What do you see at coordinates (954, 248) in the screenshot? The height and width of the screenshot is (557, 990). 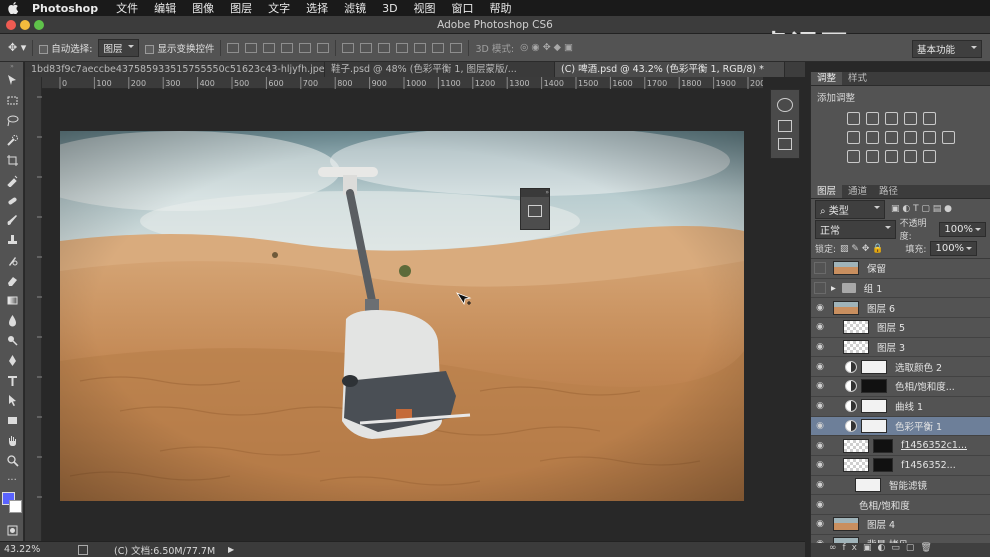 I see `fill-field: 100%` at bounding box center [954, 248].